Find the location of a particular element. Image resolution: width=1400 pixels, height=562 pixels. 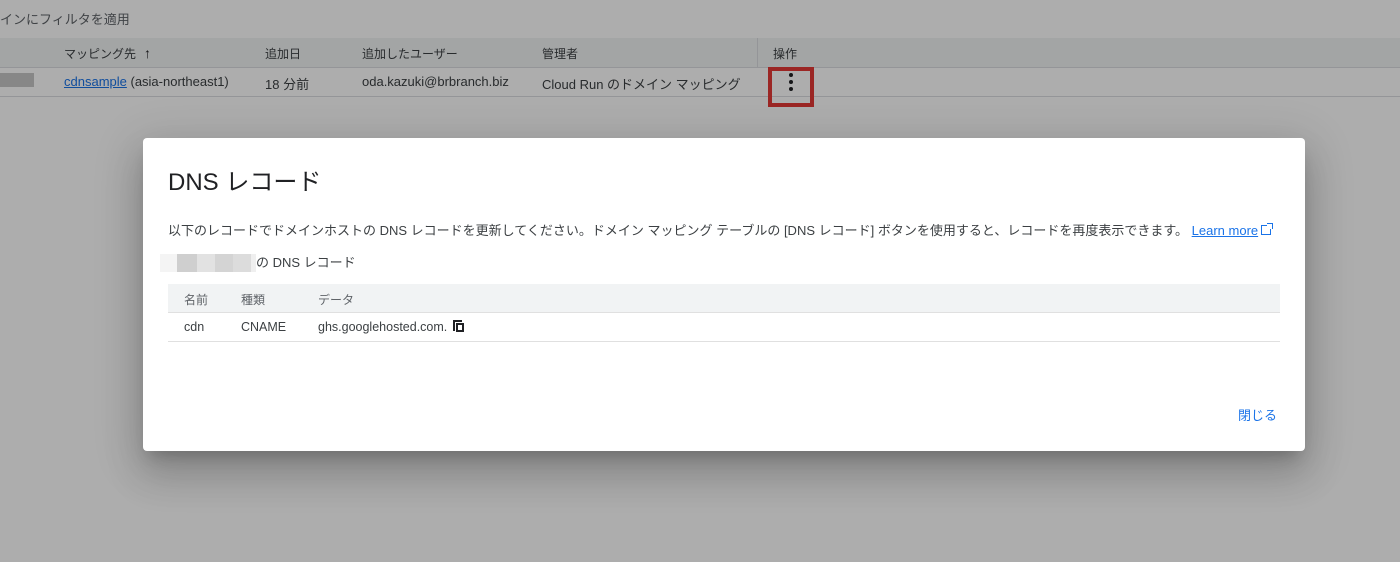

learn-more-link: Learn more is located at coordinates (1232, 230).